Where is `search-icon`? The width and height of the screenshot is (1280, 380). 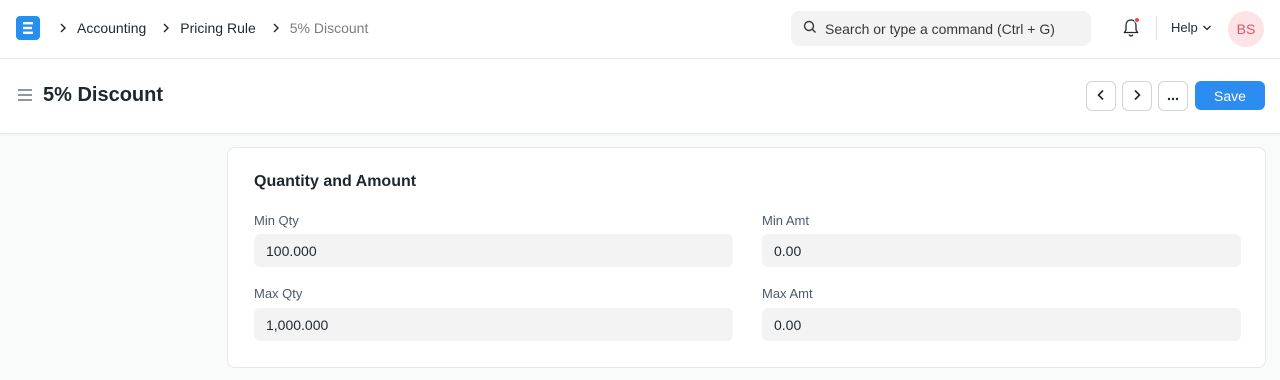
search-icon is located at coordinates (810, 28).